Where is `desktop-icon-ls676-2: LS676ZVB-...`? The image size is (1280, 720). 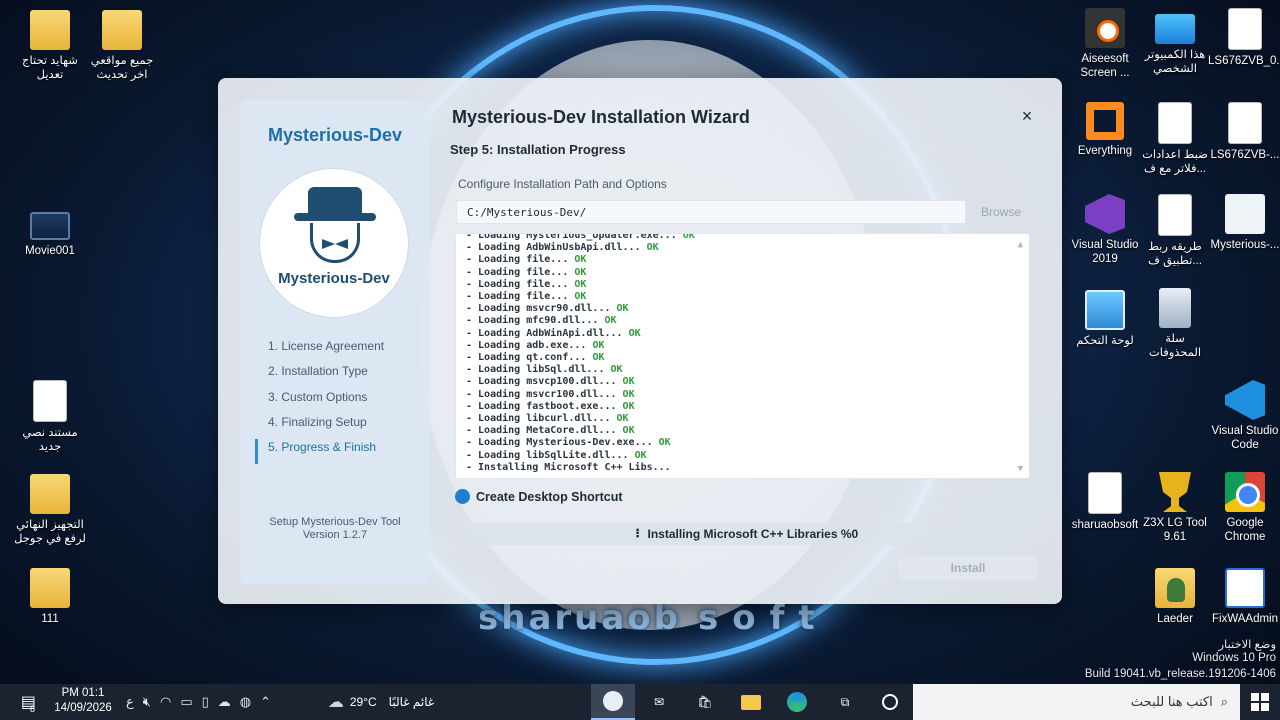 desktop-icon-ls676-2: LS676ZVB-... is located at coordinates (1244, 132).